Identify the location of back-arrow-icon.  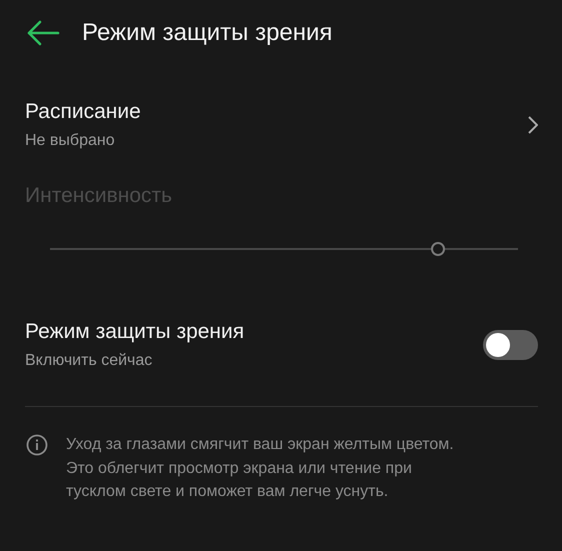
(43, 33).